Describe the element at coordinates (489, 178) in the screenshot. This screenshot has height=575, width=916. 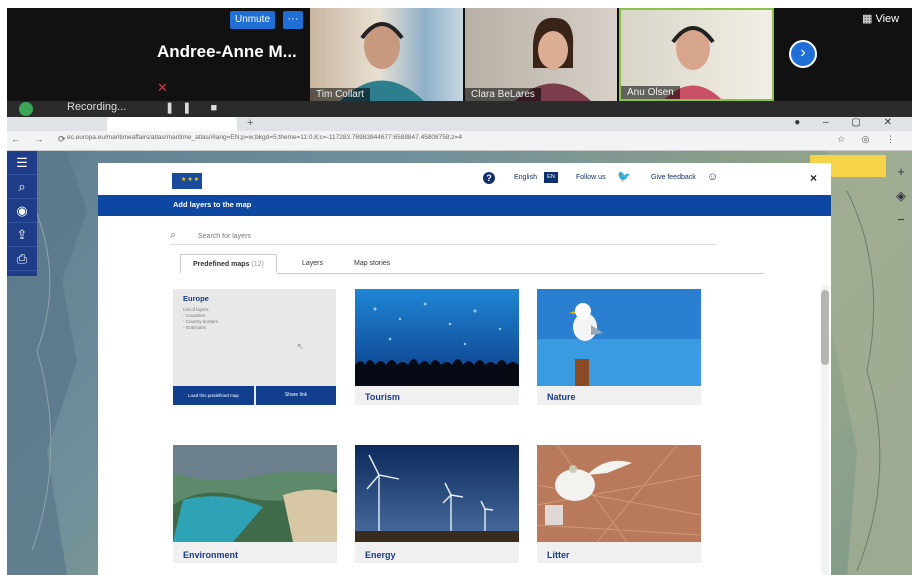
I see `help-icon: ?` at that location.